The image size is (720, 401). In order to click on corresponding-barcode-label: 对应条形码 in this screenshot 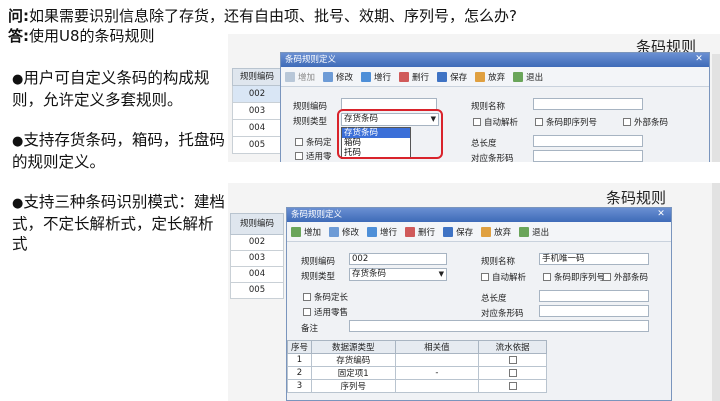, I will do `click(502, 314)`.